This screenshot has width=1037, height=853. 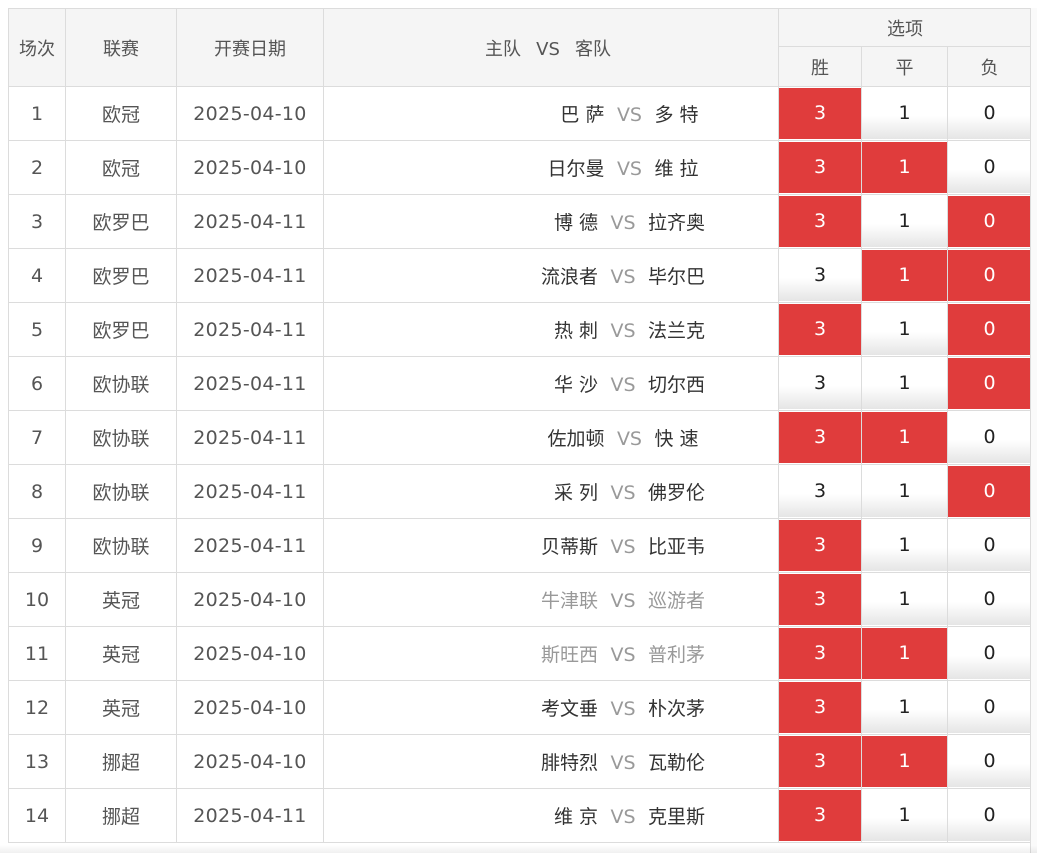 What do you see at coordinates (551, 491) in the screenshot?
I see `match-teams: 采 列 VS 佛罗伦` at bounding box center [551, 491].